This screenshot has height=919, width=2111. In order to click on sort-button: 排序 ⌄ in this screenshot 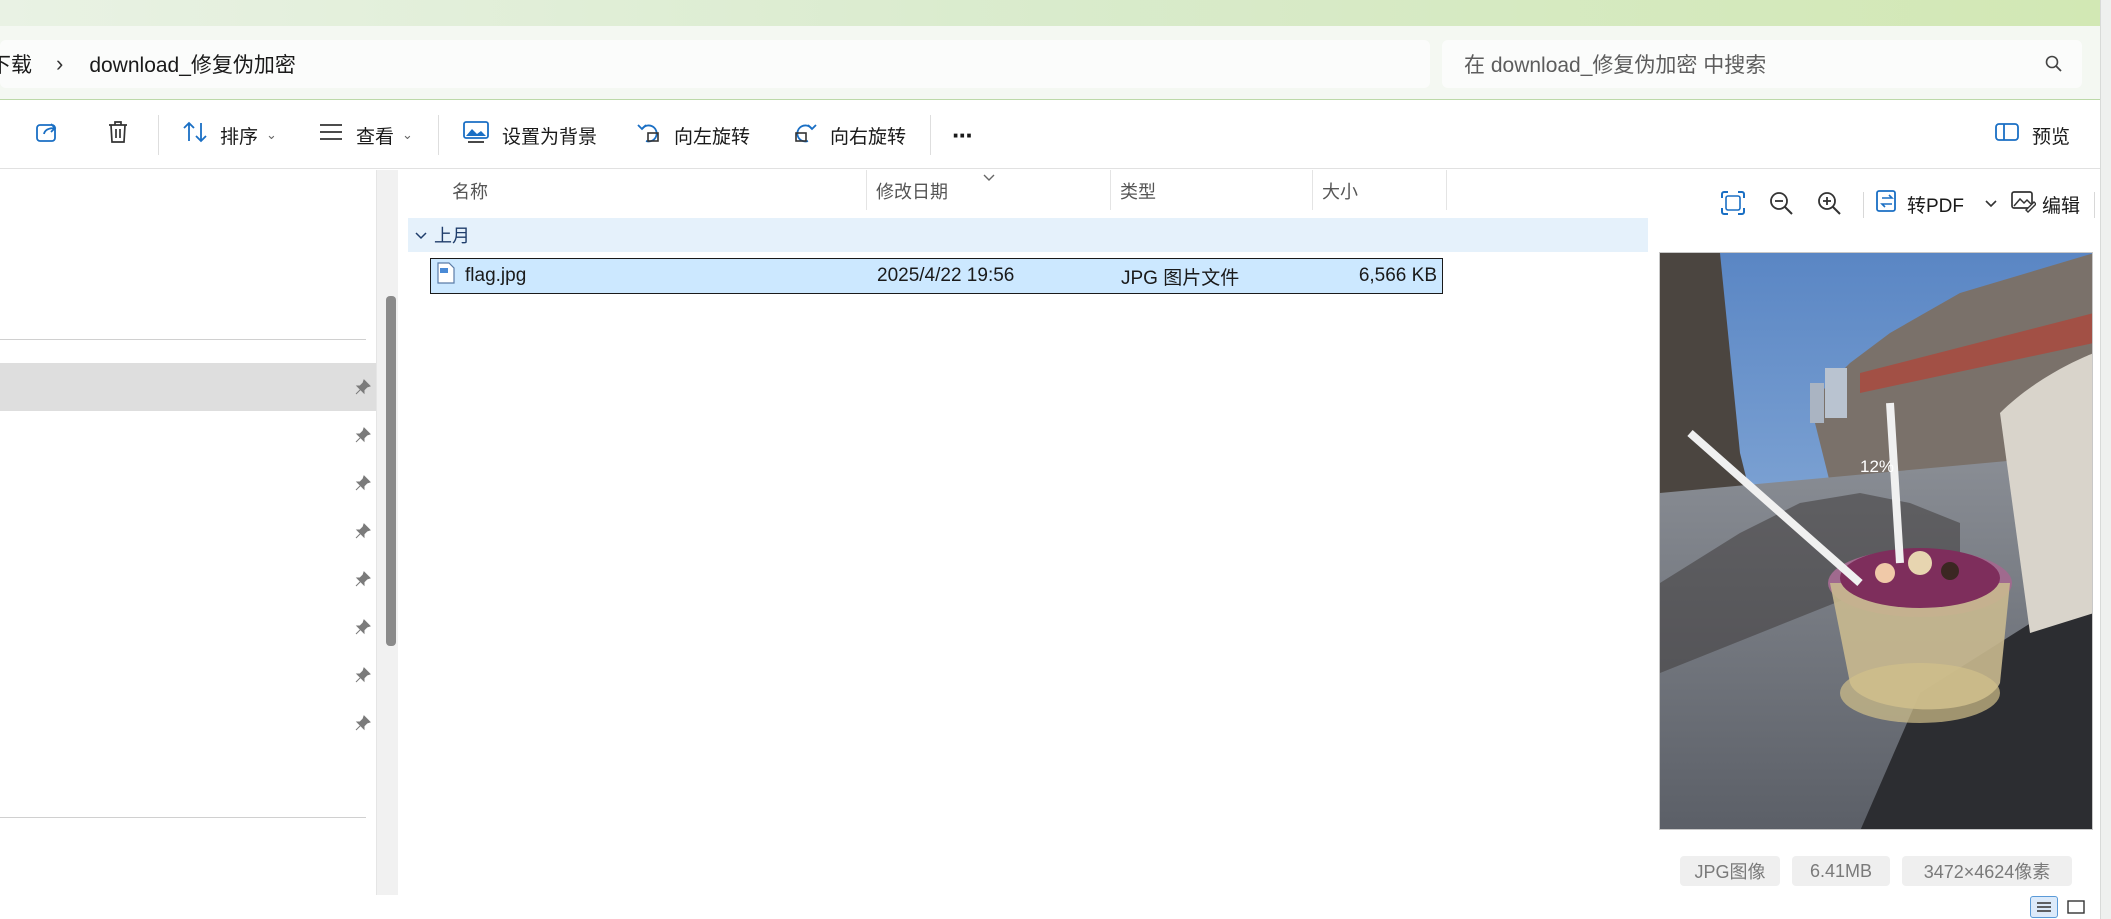, I will do `click(229, 135)`.